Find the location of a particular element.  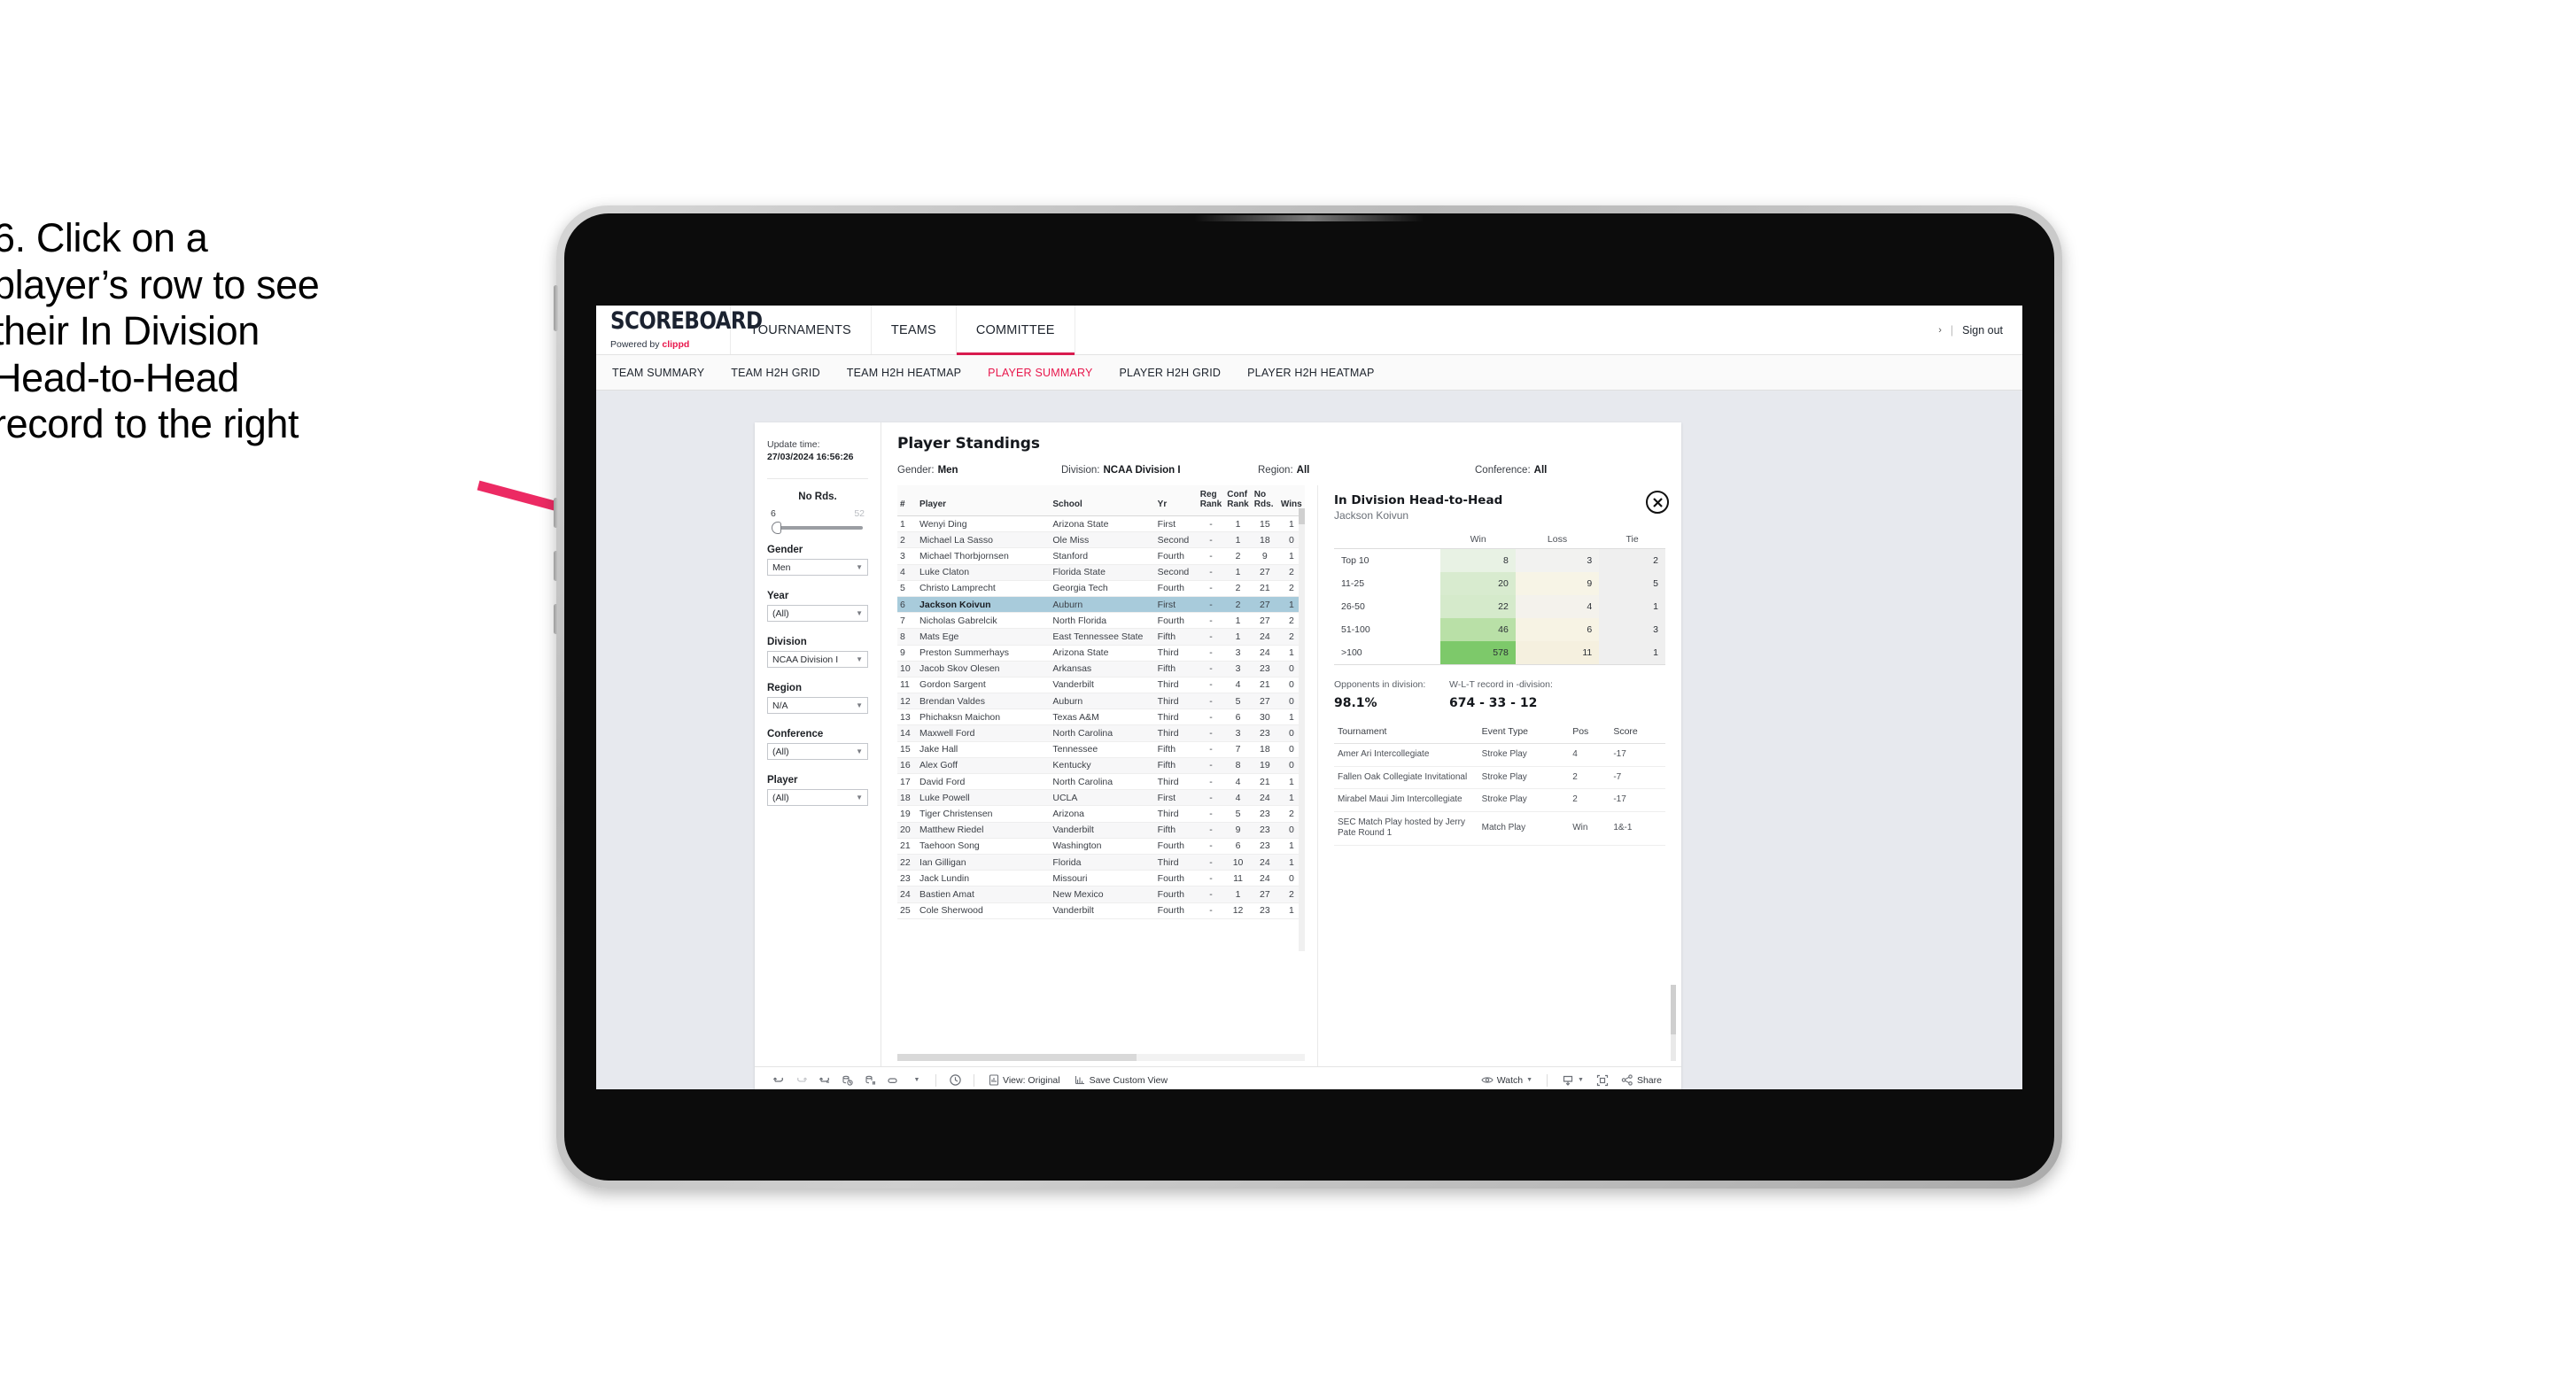

no-rounds-slider is located at coordinates (817, 529).